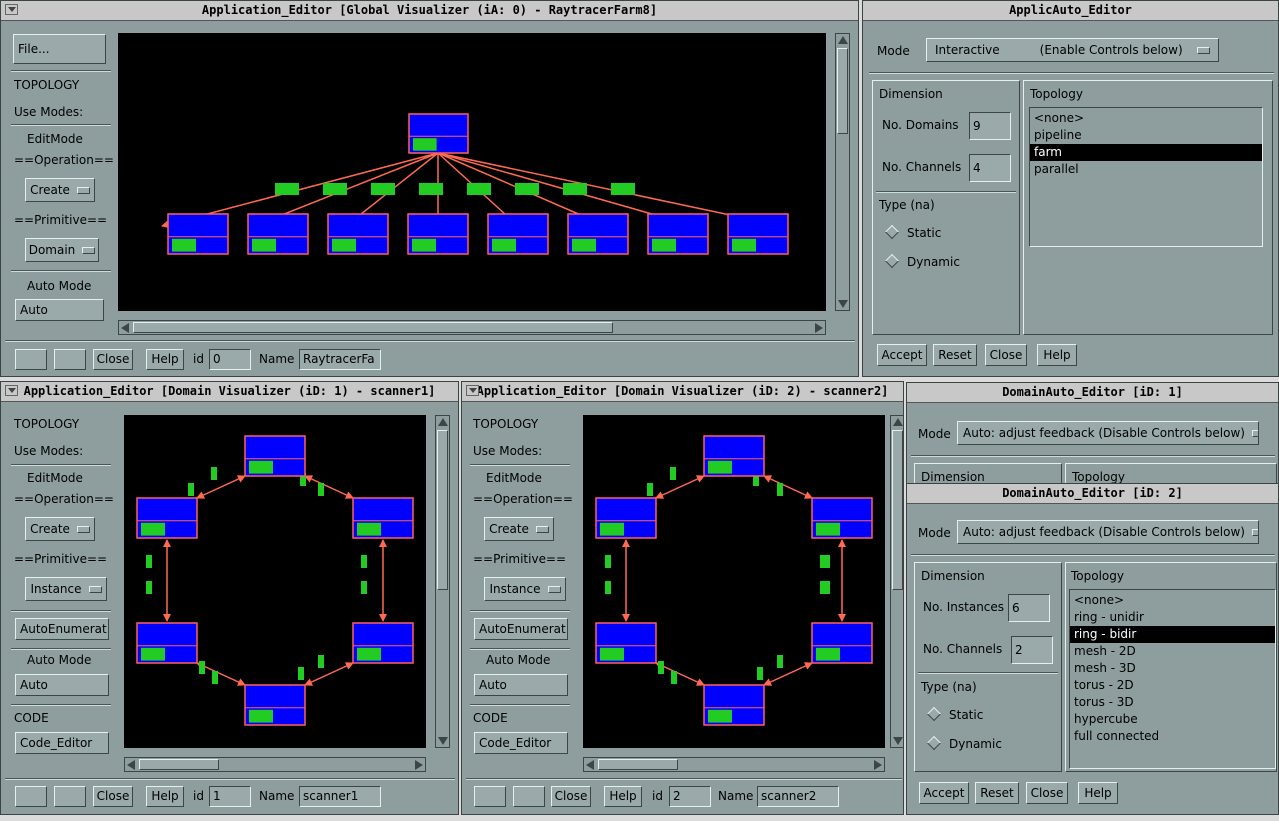 Image resolution: width=1279 pixels, height=821 pixels. I want to click on mode-option-menu: Interactive (Enable Controls below), so click(1072, 50).